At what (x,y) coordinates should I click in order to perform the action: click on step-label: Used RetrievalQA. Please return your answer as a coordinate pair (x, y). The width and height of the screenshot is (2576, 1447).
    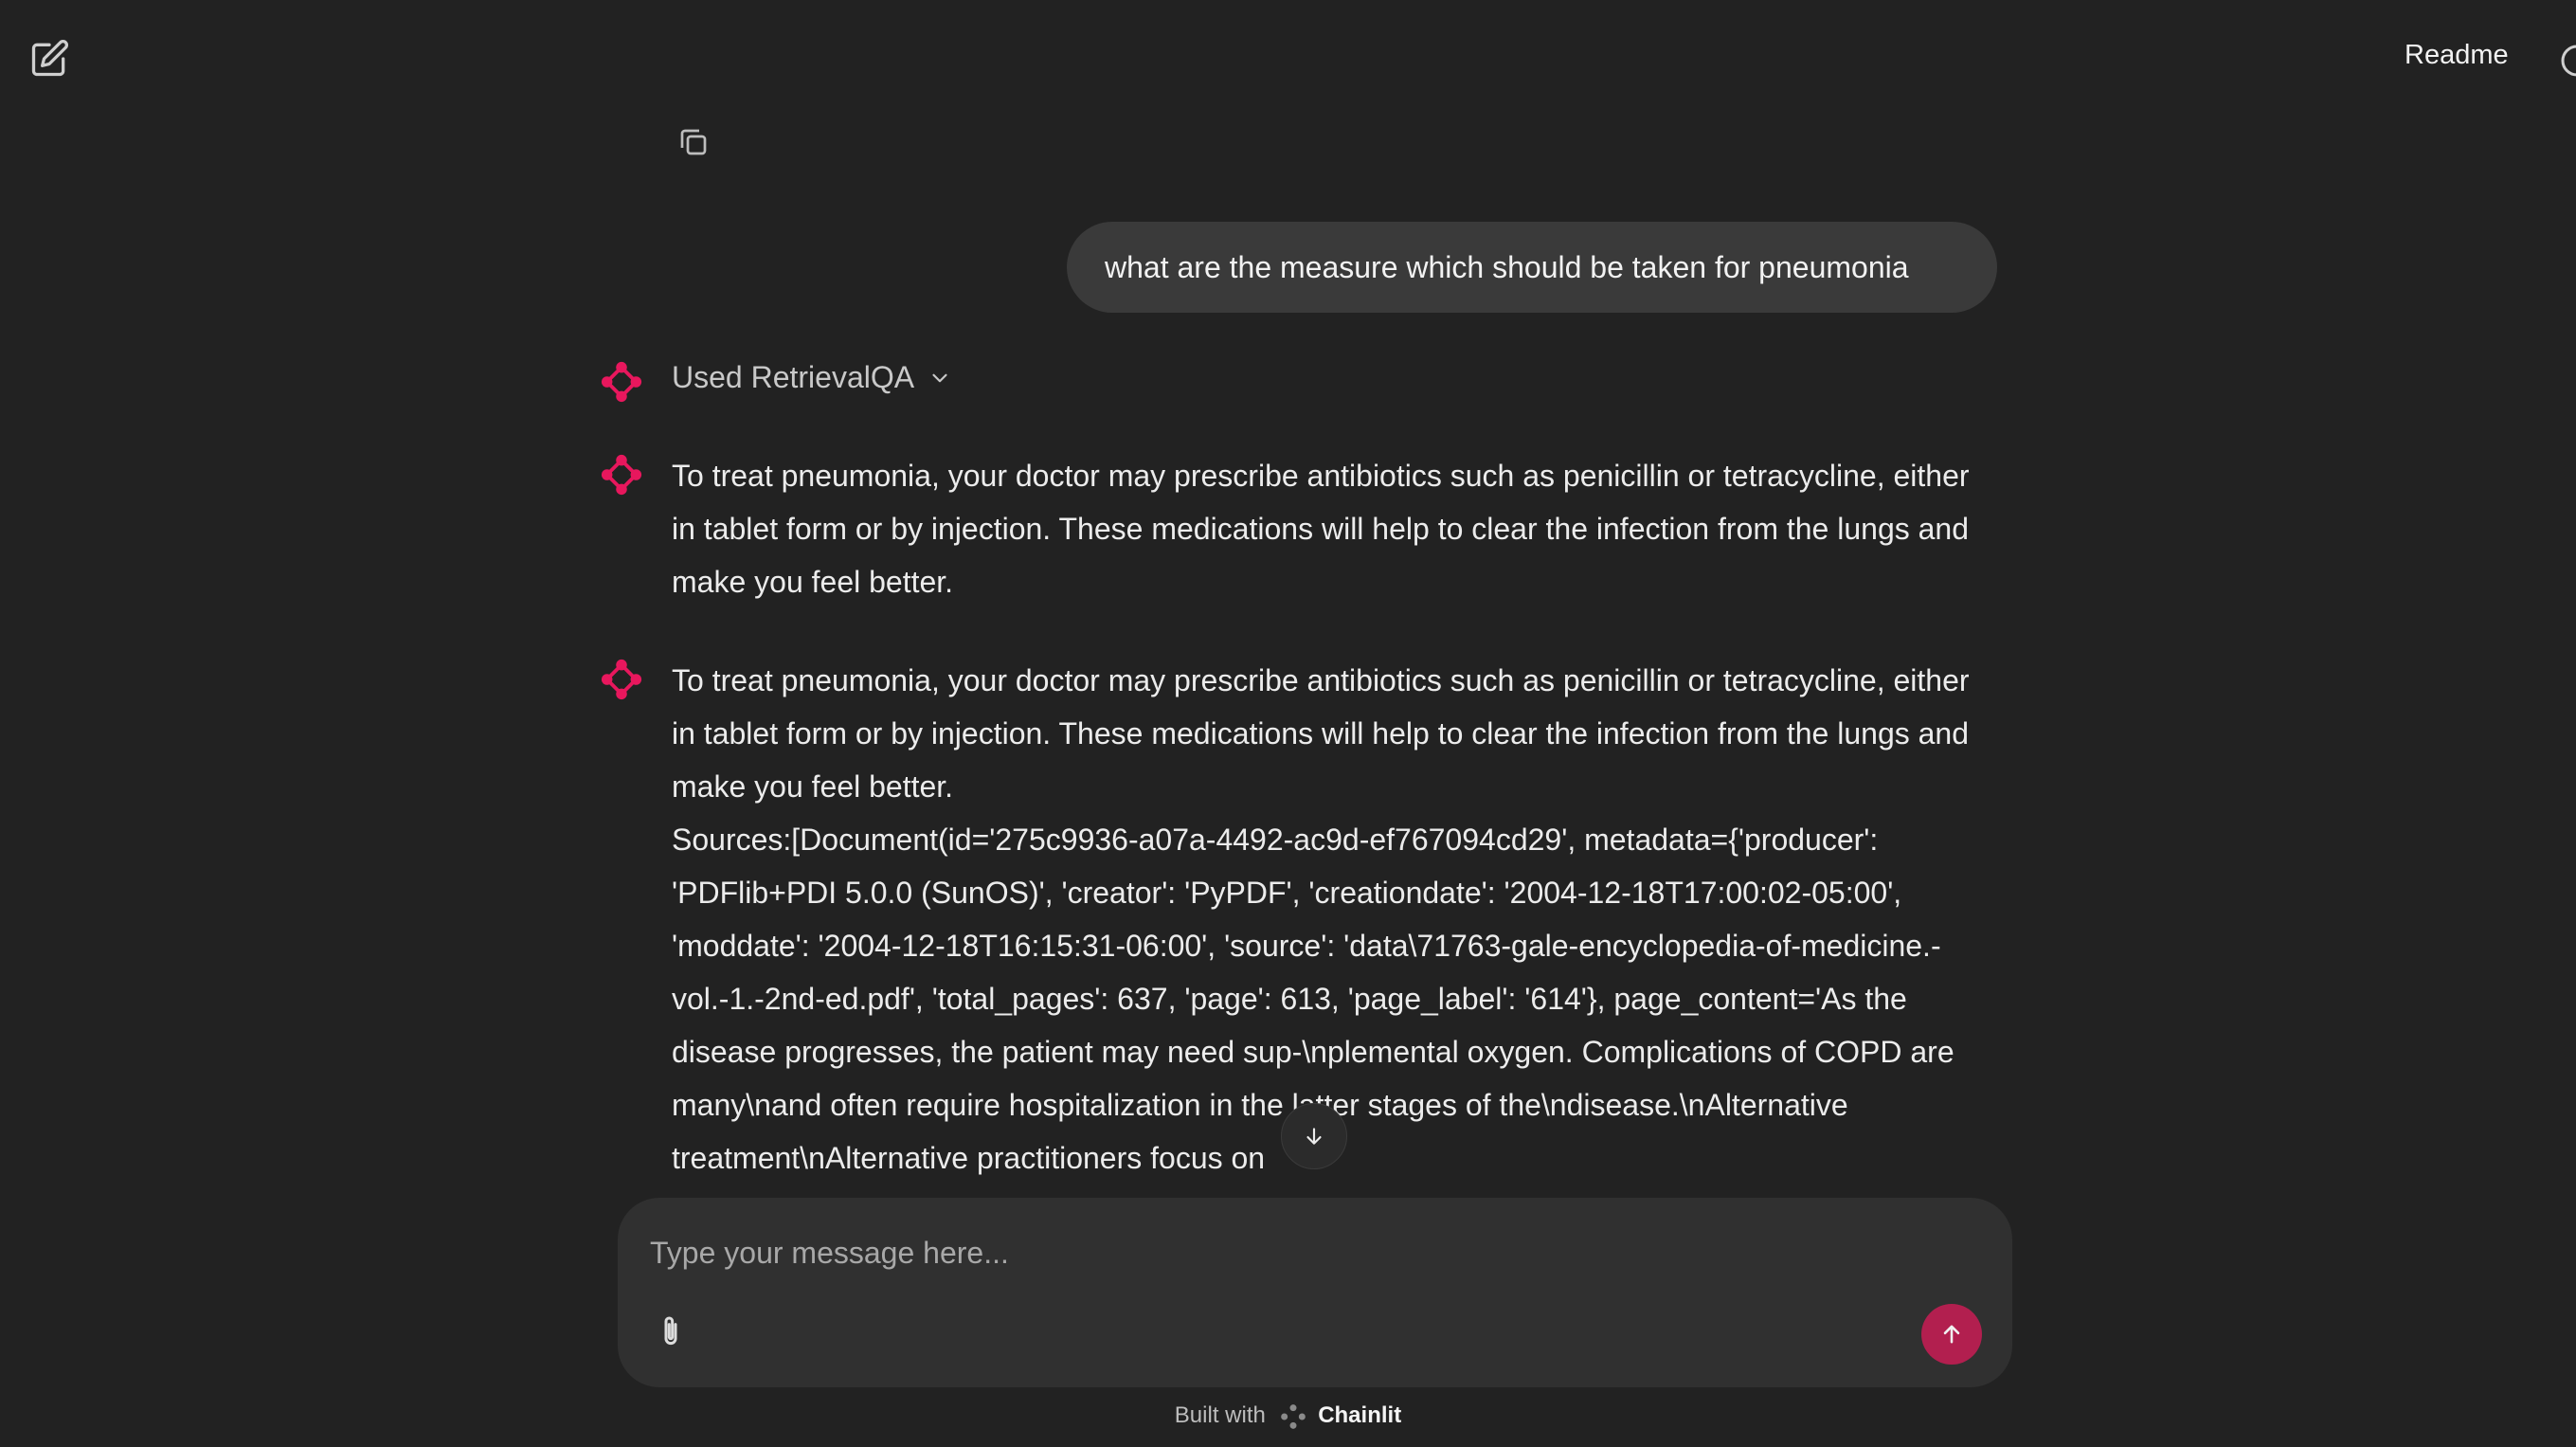
    Looking at the image, I should click on (793, 377).